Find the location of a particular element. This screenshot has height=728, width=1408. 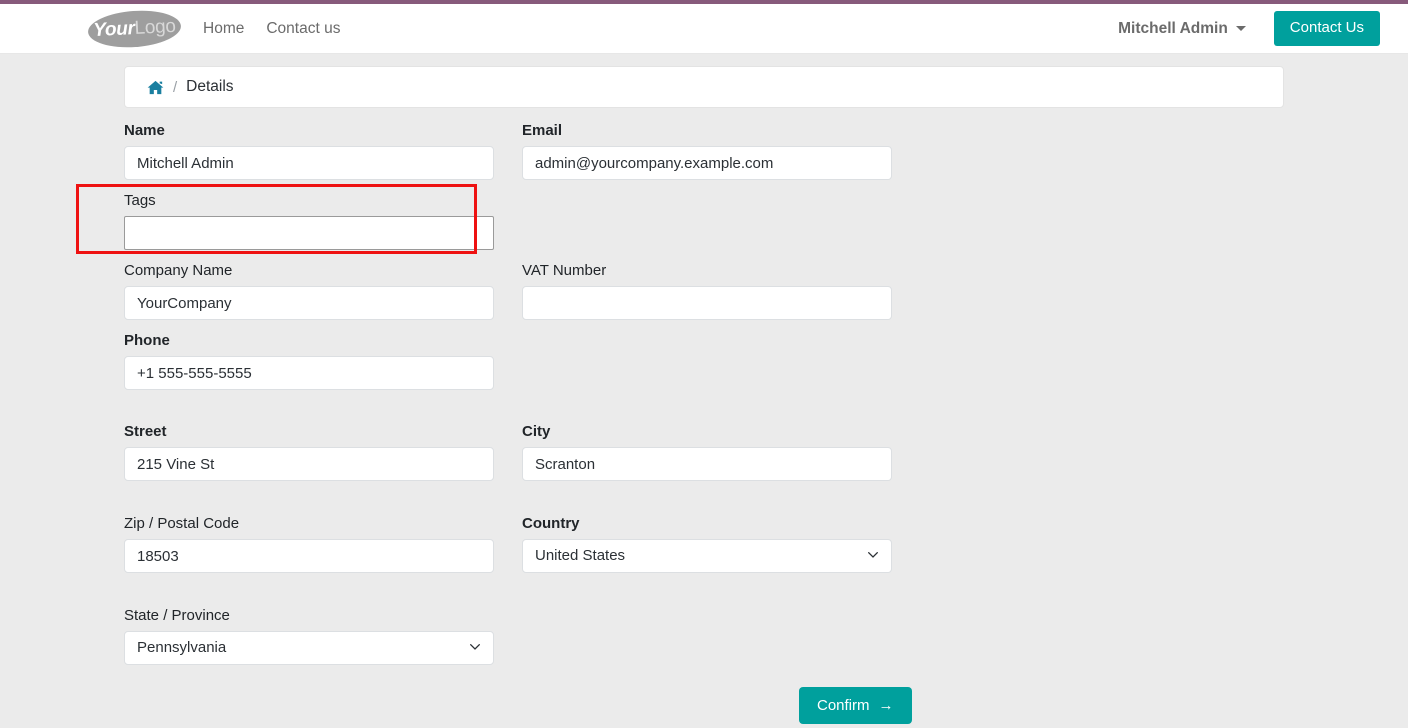

tags-label: Tags is located at coordinates (140, 200).